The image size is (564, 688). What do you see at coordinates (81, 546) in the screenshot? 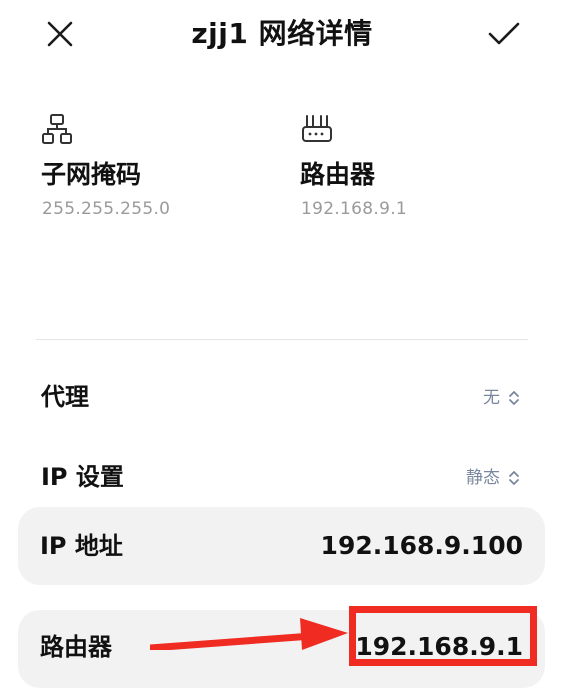
I see `ip-address-label: IP 地址` at bounding box center [81, 546].